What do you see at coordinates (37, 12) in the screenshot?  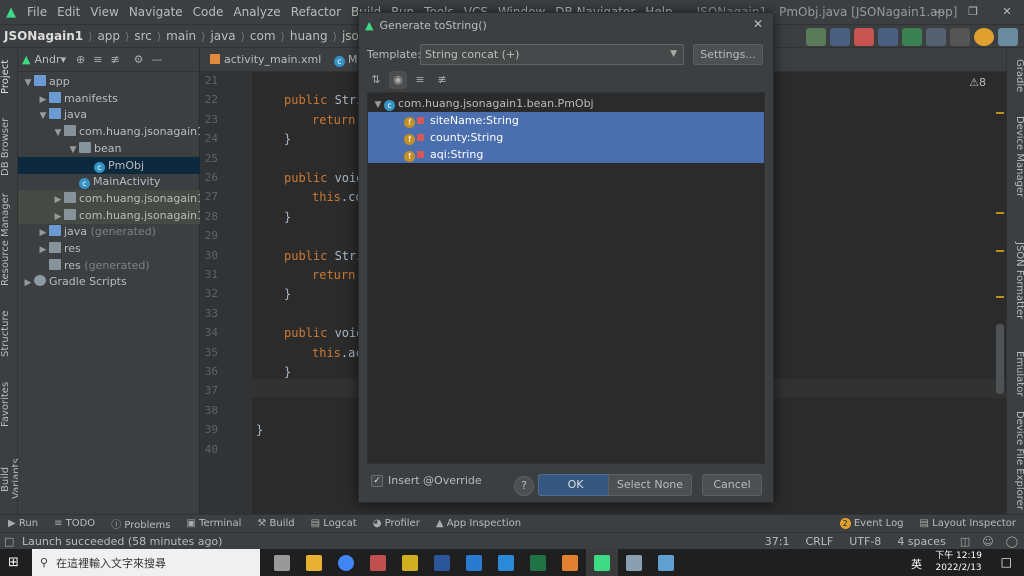 I see `menu-file: File` at bounding box center [37, 12].